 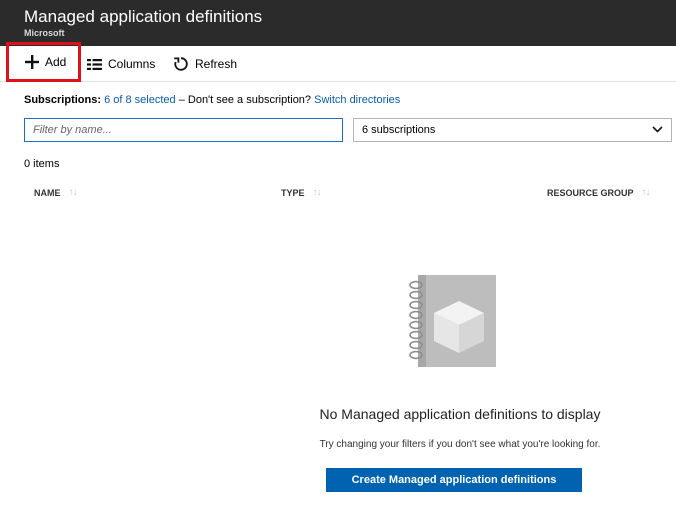 What do you see at coordinates (454, 480) in the screenshot?
I see `create-definition-button: Create Managed application definitions` at bounding box center [454, 480].